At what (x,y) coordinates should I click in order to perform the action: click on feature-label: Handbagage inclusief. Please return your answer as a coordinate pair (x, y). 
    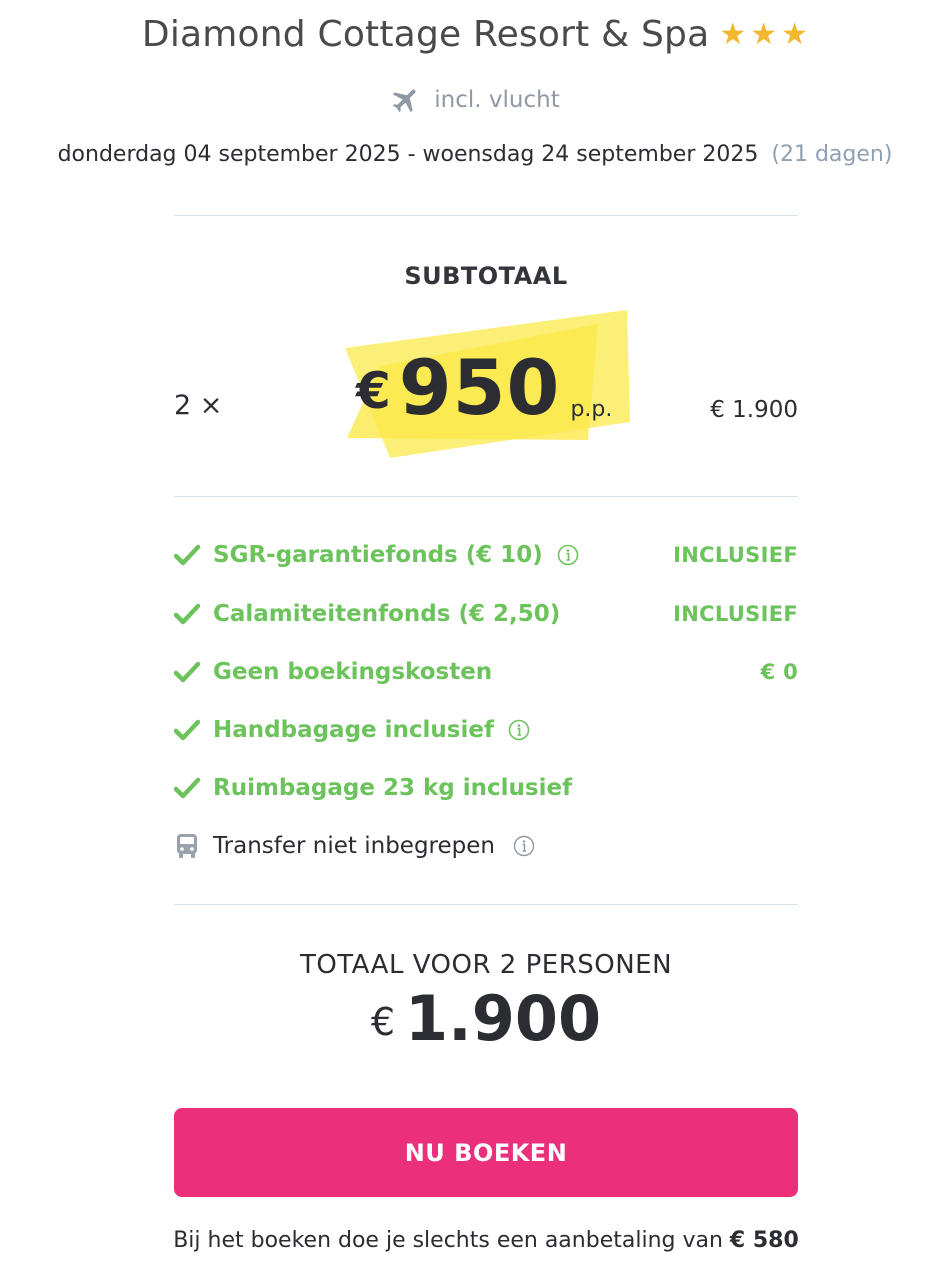
    Looking at the image, I should click on (353, 730).